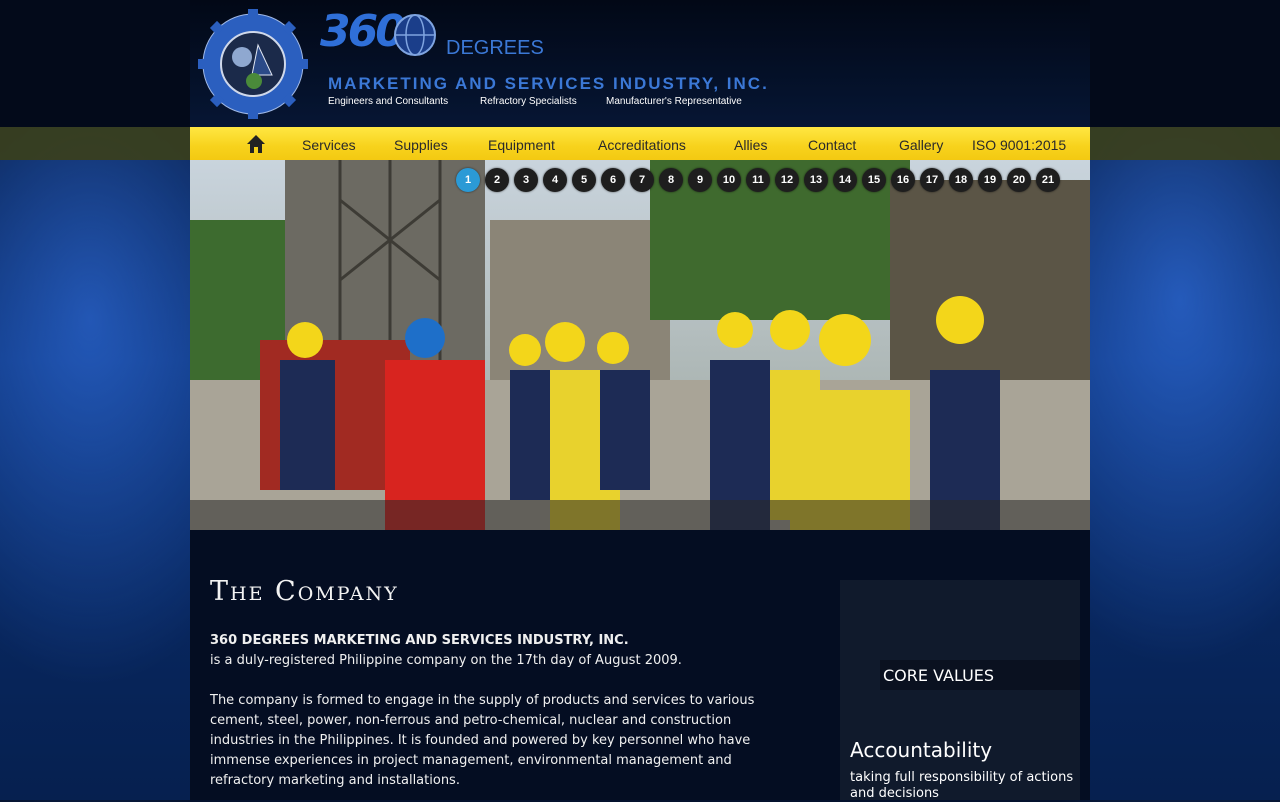  Describe the element at coordinates (253, 64) in the screenshot. I see `company-seal-logo` at that location.